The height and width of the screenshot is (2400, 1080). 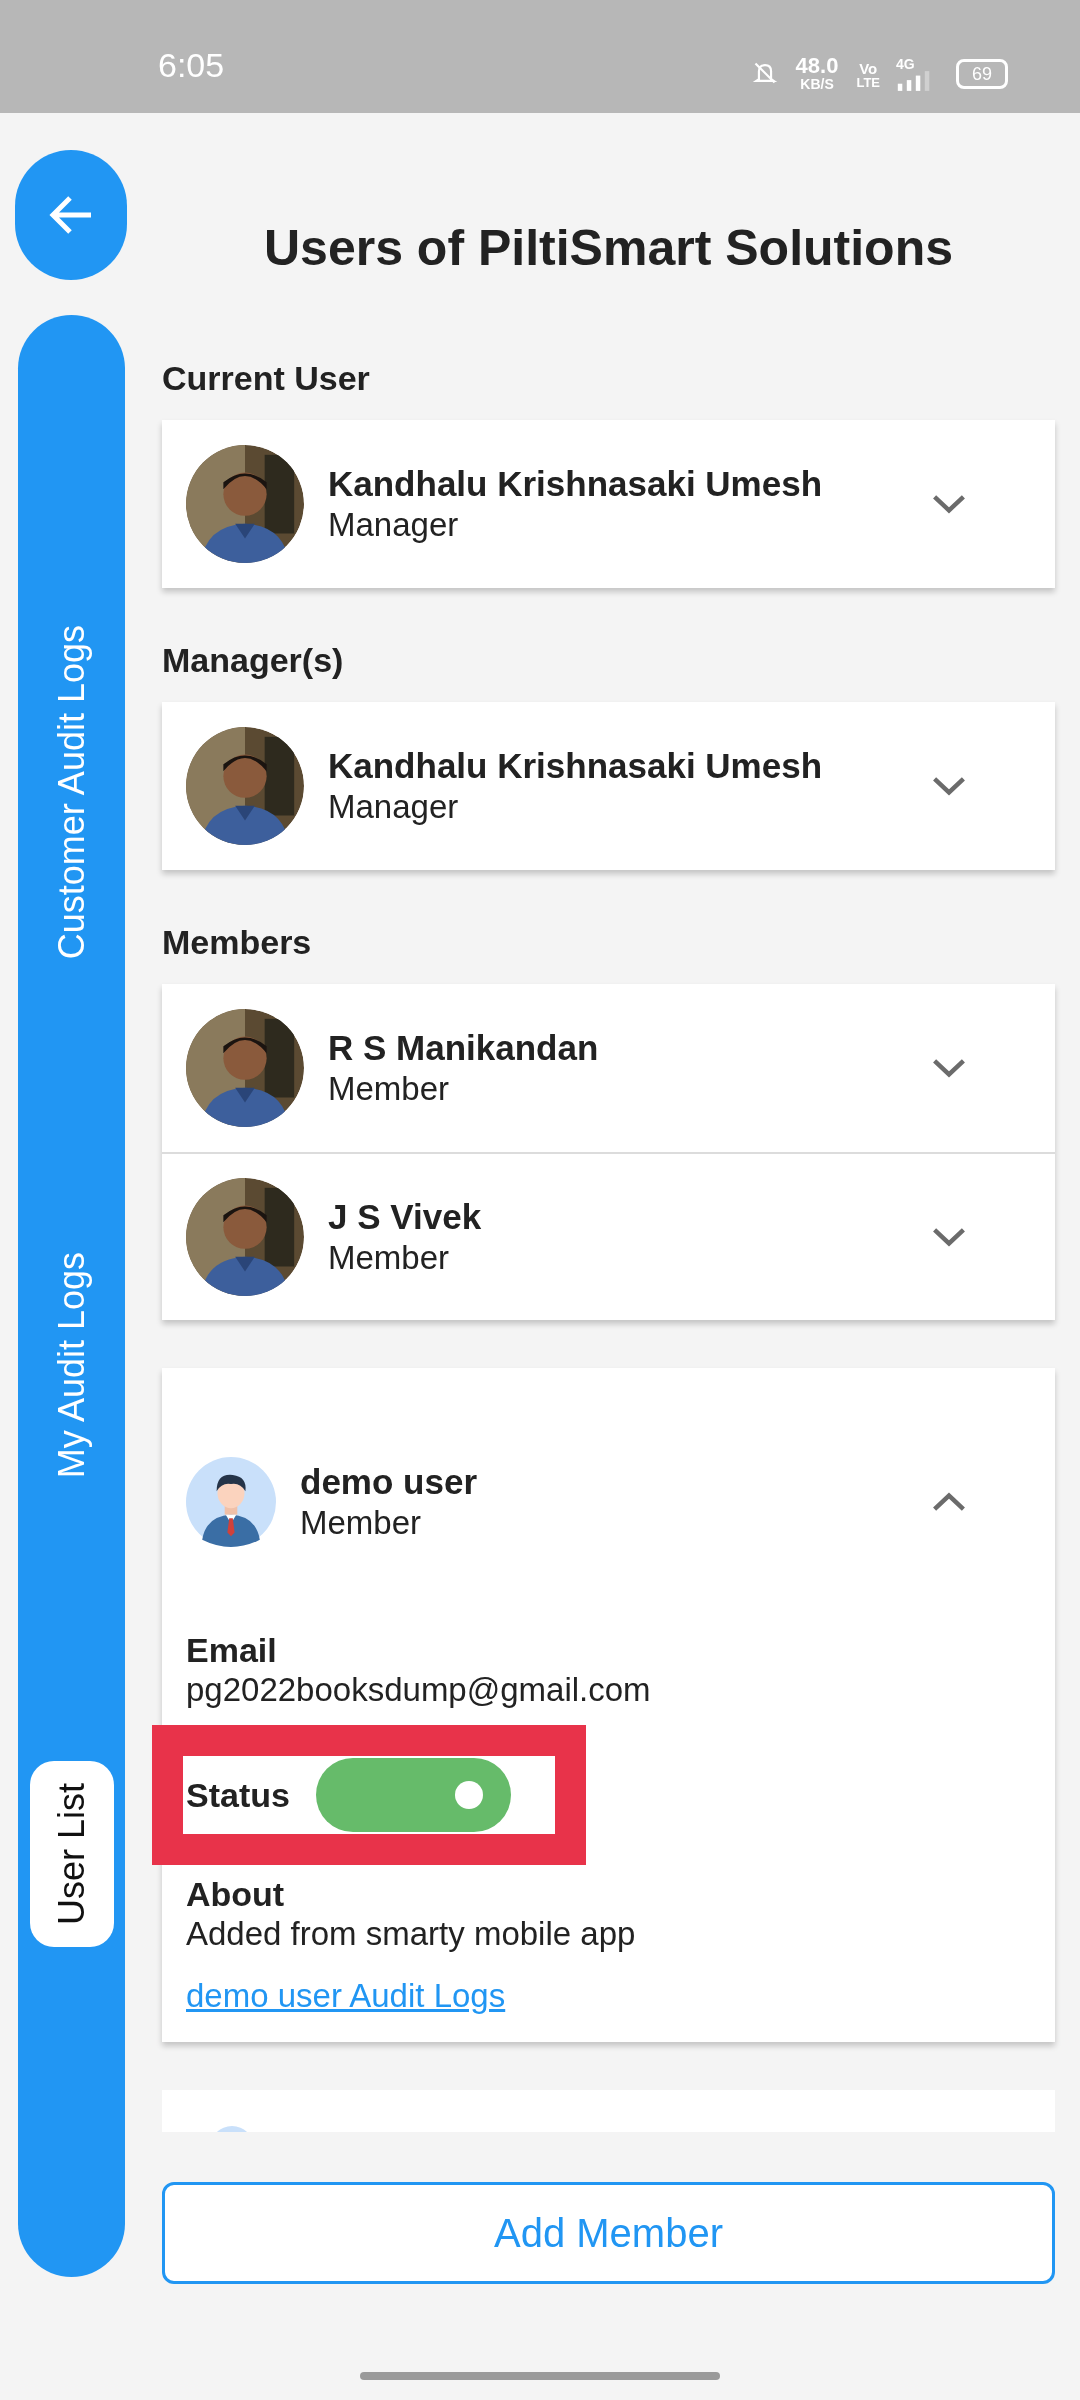 I want to click on page-title: Users of PiltiSmart Solutions, so click(x=608, y=248).